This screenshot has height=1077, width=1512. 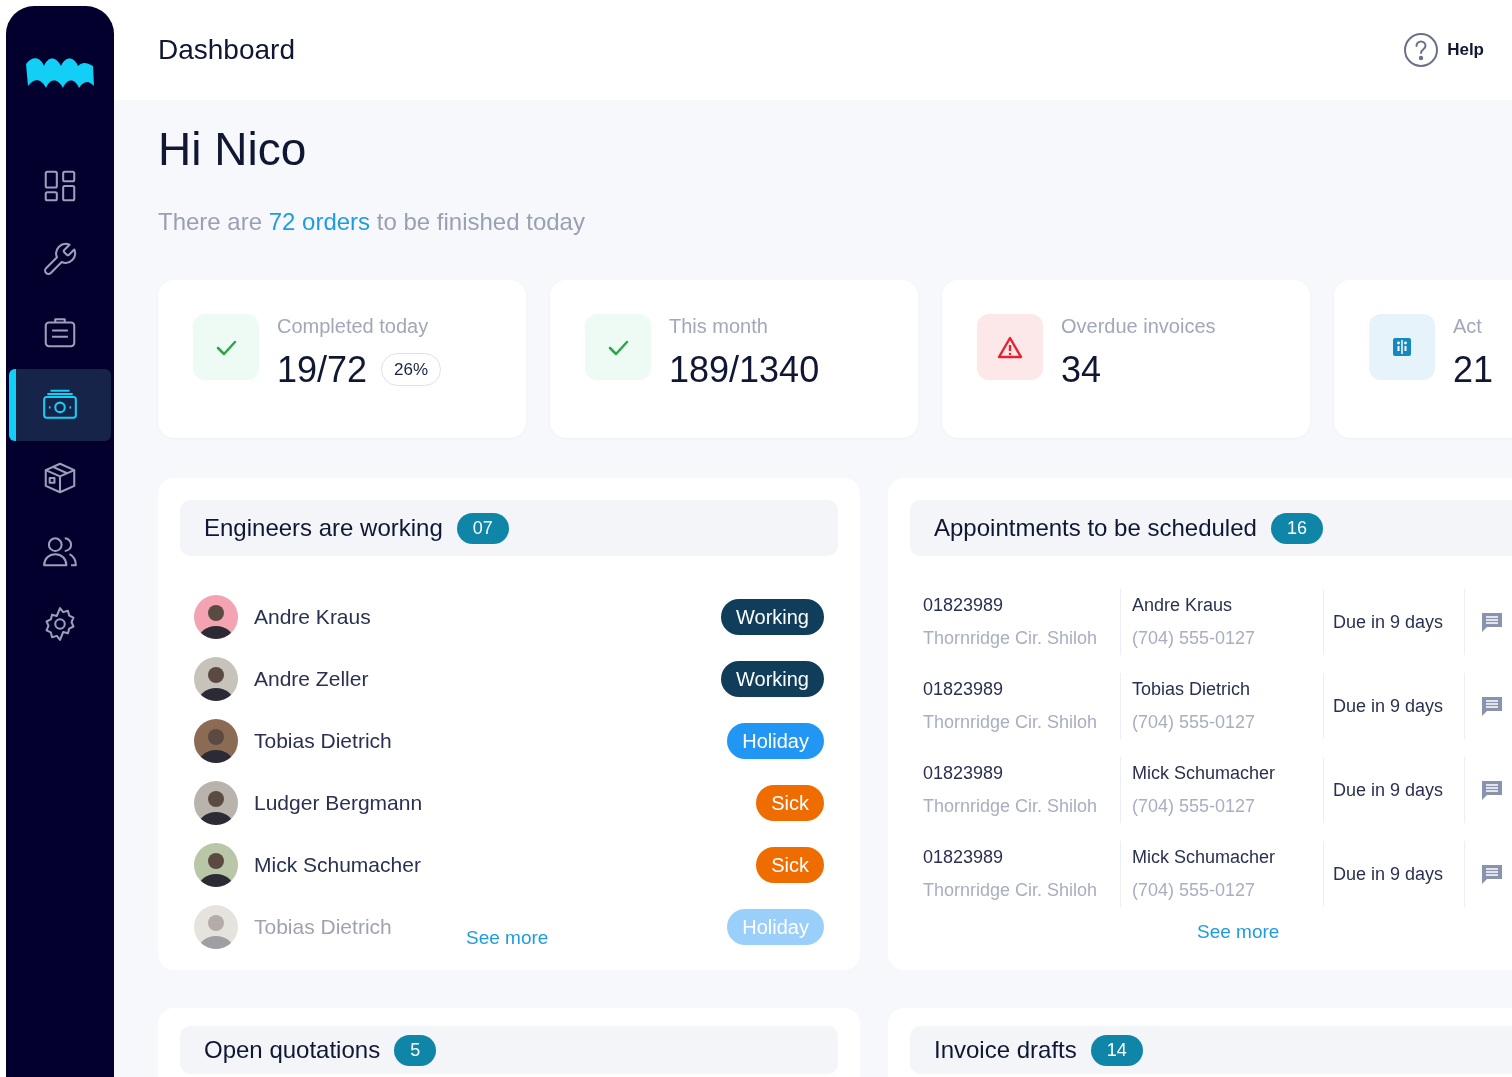 I want to click on contact-name: Andre Kraus, so click(x=1183, y=605).